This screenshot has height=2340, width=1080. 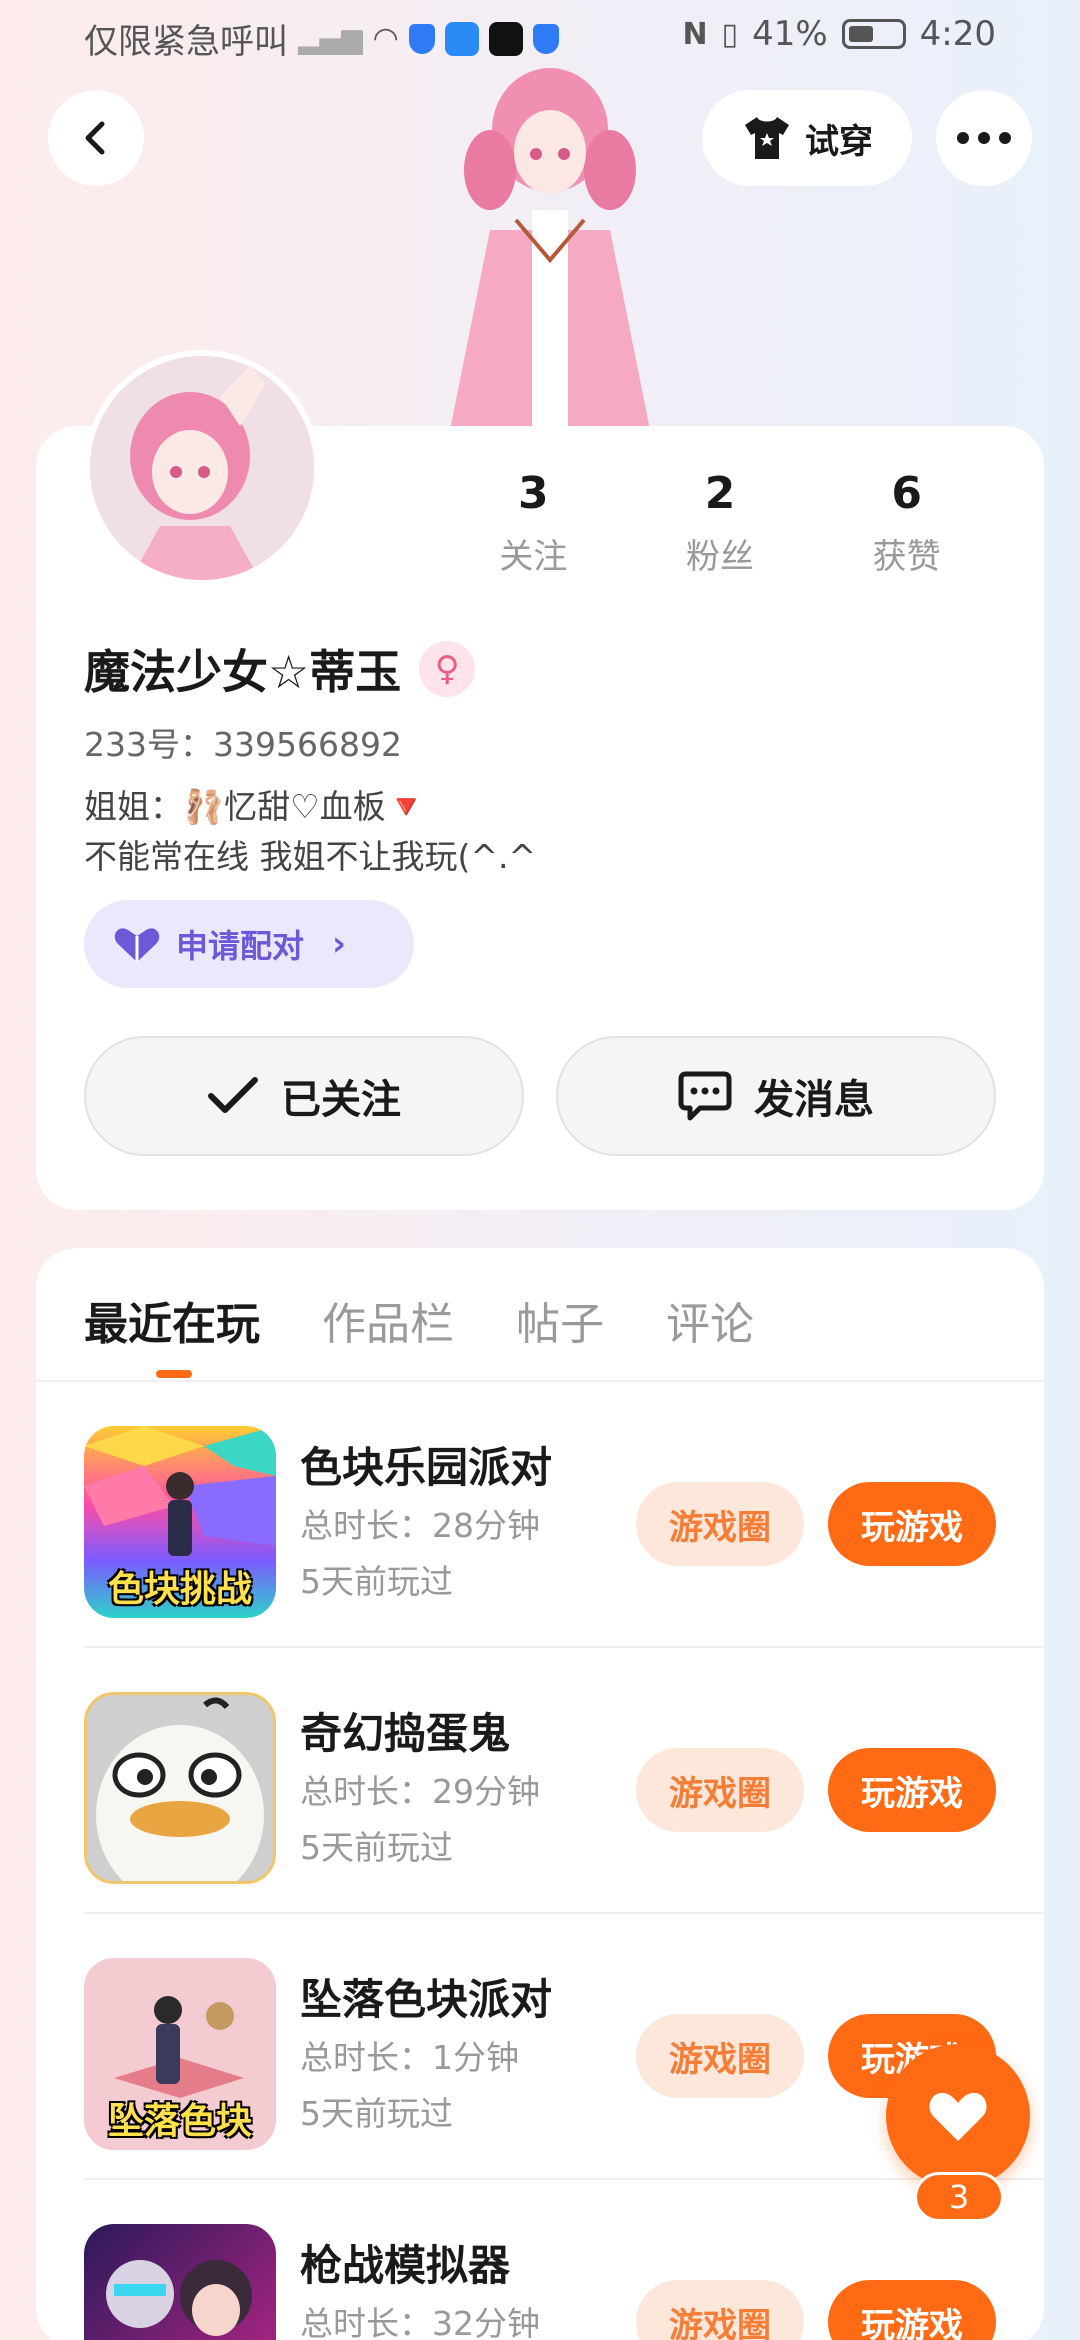 What do you see at coordinates (533, 557) in the screenshot?
I see `stat-label: 关注` at bounding box center [533, 557].